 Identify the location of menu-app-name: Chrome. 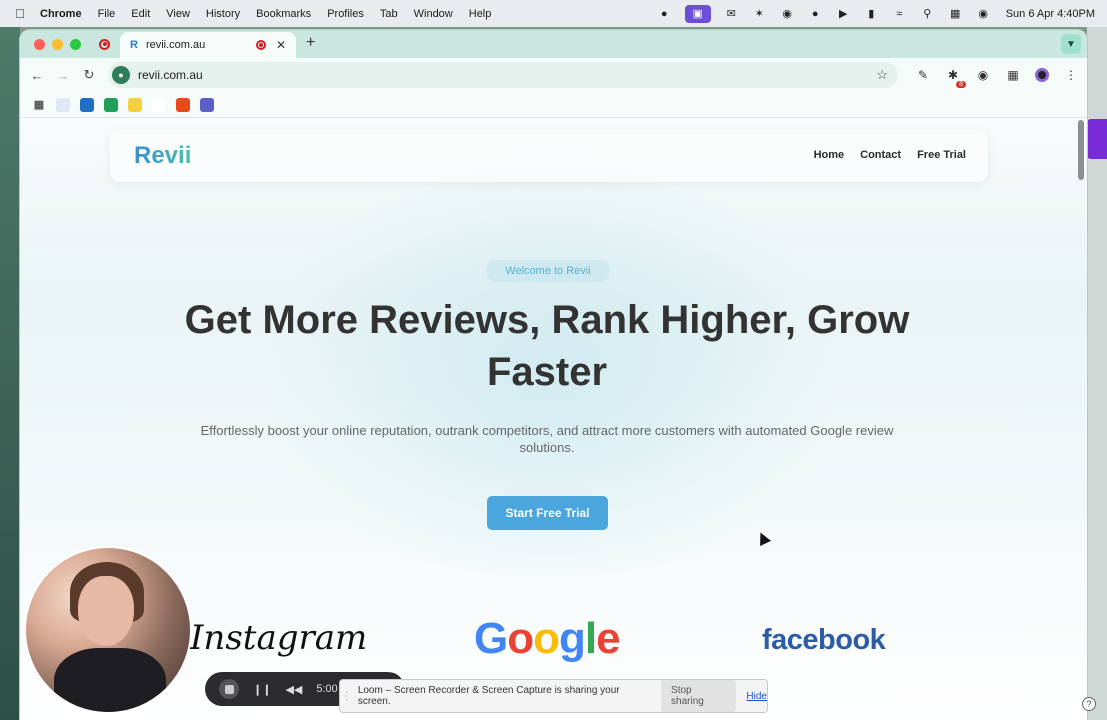
(61, 14).